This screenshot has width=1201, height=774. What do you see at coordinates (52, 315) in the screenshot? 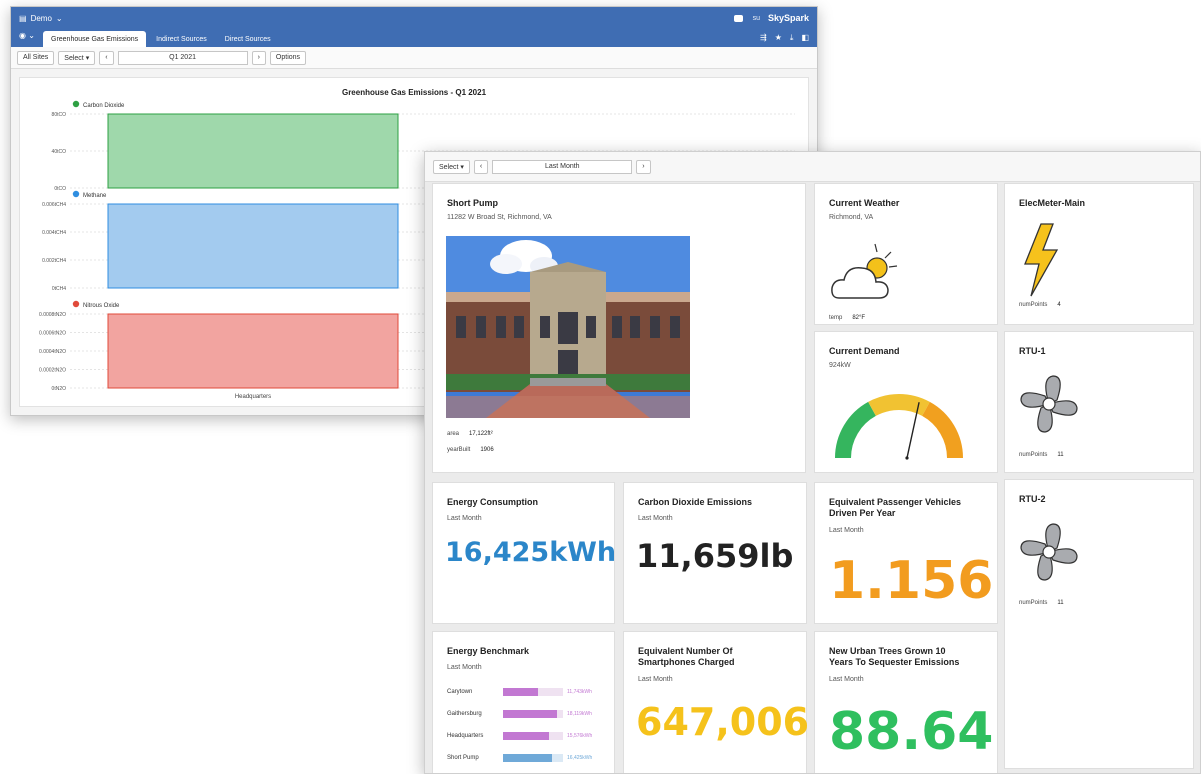
I see `y-tick-label: 0.0008tN2O` at bounding box center [52, 315].